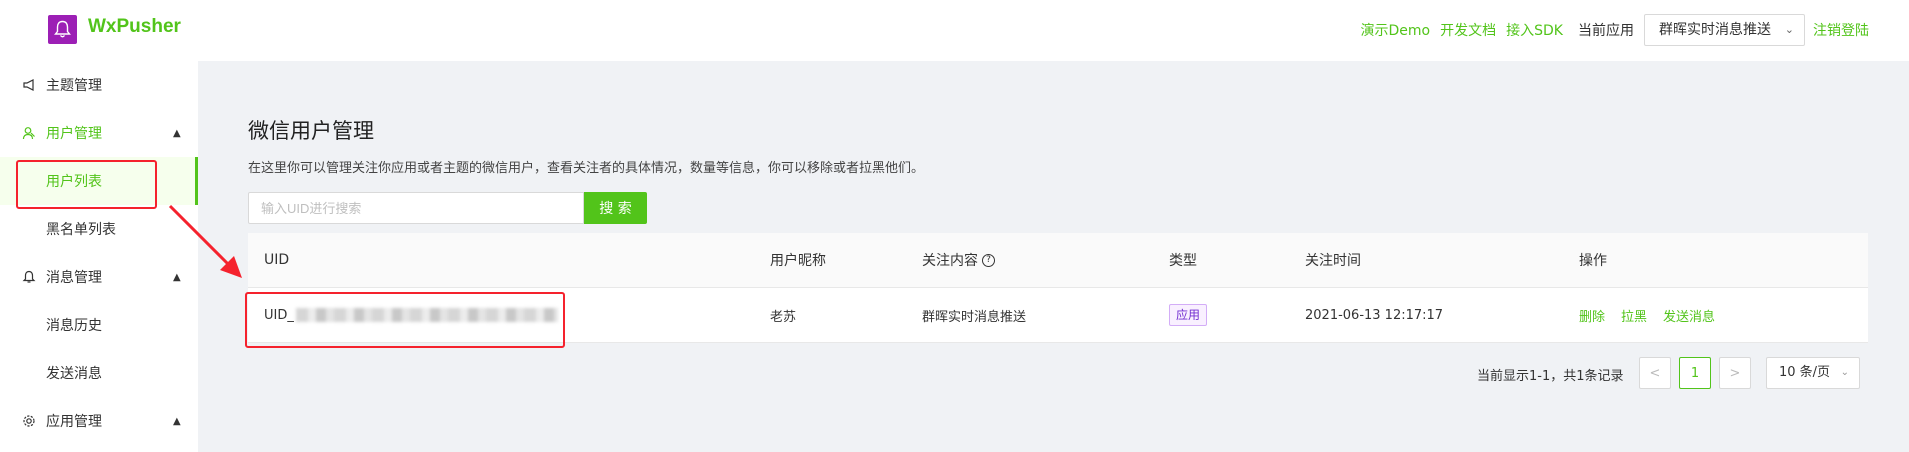 This screenshot has width=1909, height=452. I want to click on bell-logo-icon, so click(62, 29).